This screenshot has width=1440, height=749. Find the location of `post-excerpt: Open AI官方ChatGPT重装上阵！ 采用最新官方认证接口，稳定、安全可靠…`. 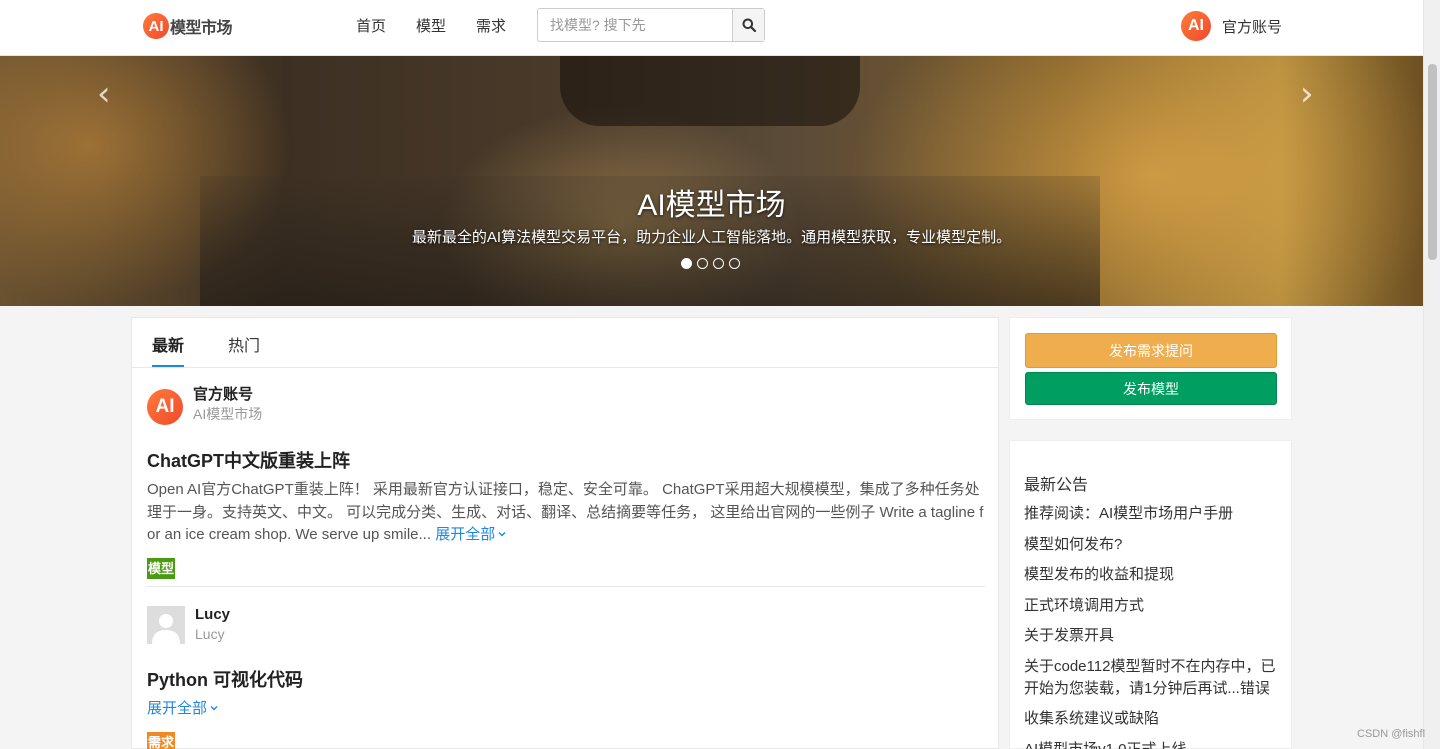

post-excerpt: Open AI官方ChatGPT重装上阵！ 采用最新官方认证接口，稳定、安全可靠… is located at coordinates (565, 512).